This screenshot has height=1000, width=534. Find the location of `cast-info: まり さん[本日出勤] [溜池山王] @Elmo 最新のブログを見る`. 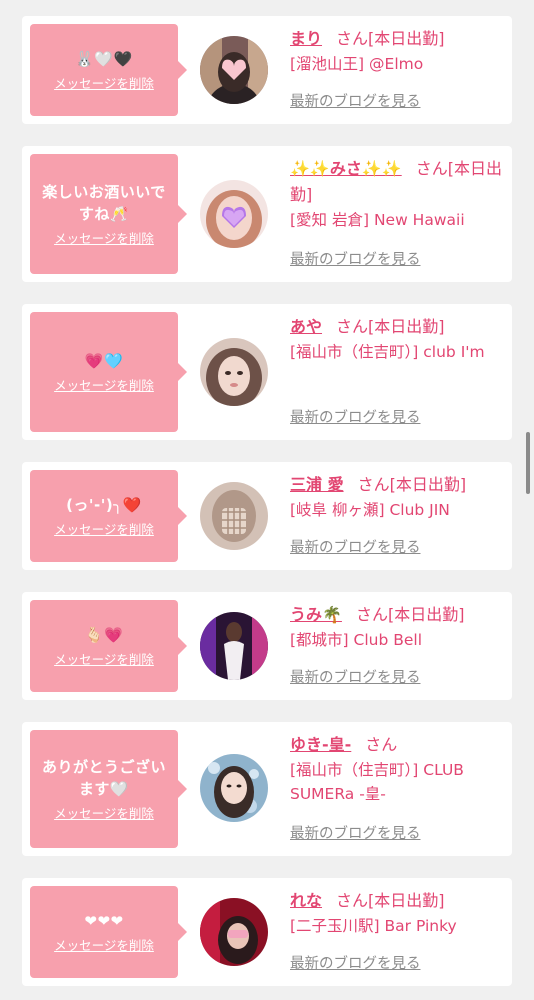

cast-info: まり さん[本日出勤] [溜池山王] @Elmo 最新のブログを見る is located at coordinates (396, 68).